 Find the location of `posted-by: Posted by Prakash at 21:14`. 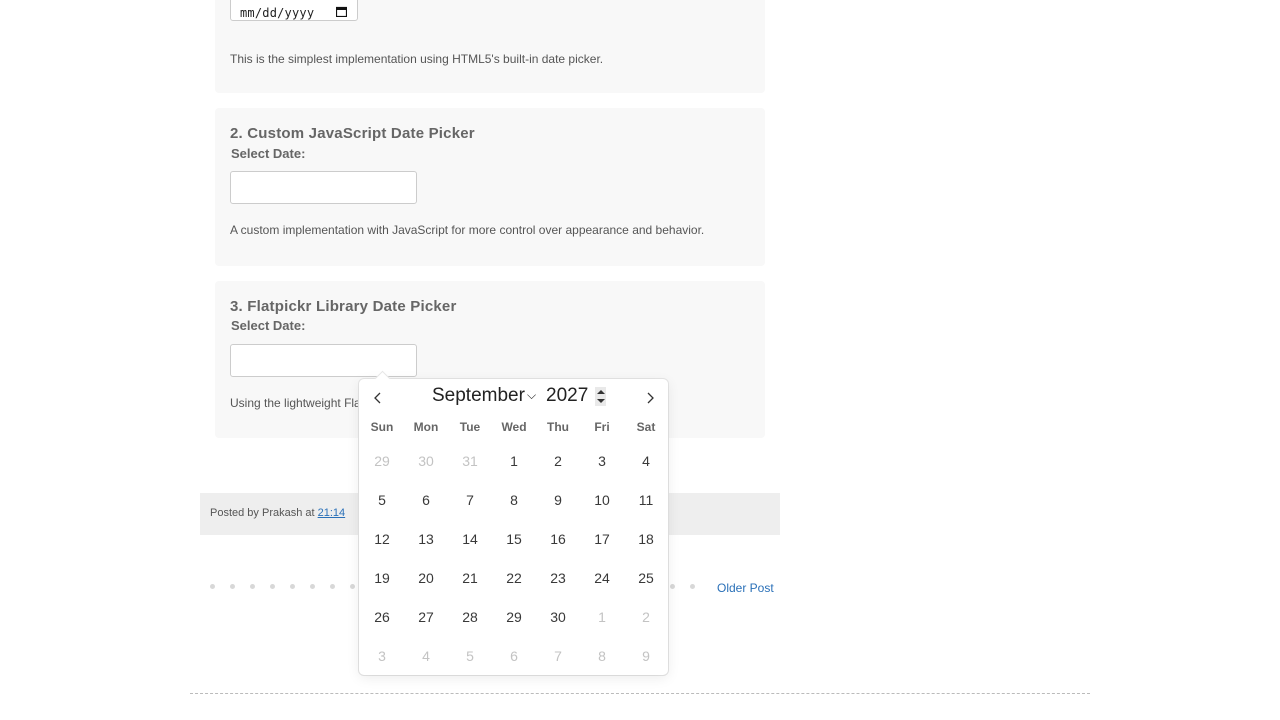

posted-by: Posted by Prakash at 21:14 is located at coordinates (277, 513).